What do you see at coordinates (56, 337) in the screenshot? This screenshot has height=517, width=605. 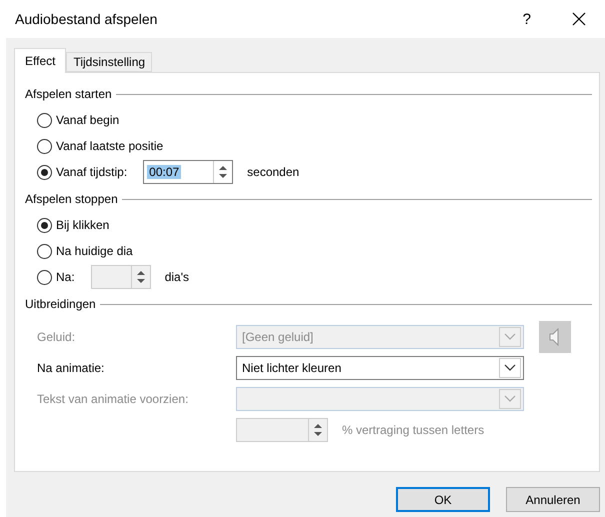 I see `field-label: Geluid:` at bounding box center [56, 337].